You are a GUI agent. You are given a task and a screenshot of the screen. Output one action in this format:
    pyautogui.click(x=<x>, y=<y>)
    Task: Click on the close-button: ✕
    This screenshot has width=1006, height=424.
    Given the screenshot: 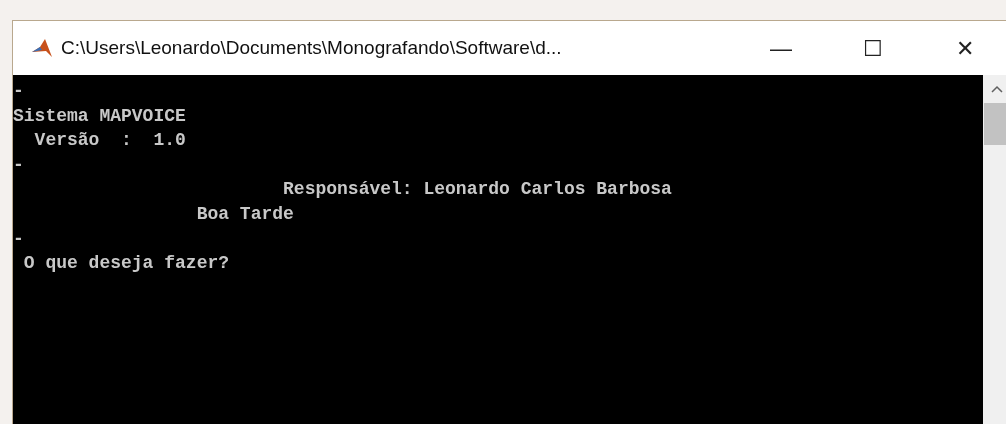 What is the action you would take?
    pyautogui.click(x=962, y=48)
    